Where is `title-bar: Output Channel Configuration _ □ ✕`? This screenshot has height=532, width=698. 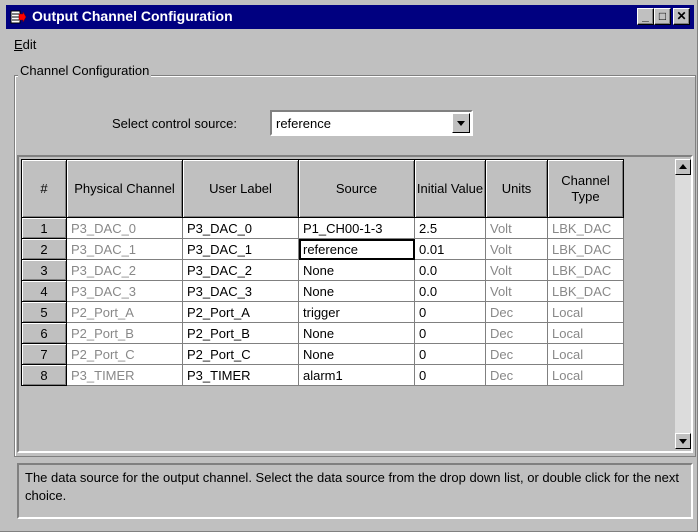 title-bar: Output Channel Configuration _ □ ✕ is located at coordinates (350, 17).